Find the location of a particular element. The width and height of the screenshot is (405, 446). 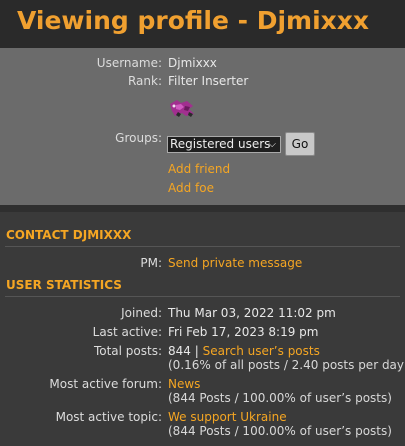

groups-select: Registered users ⌵ is located at coordinates (224, 144).